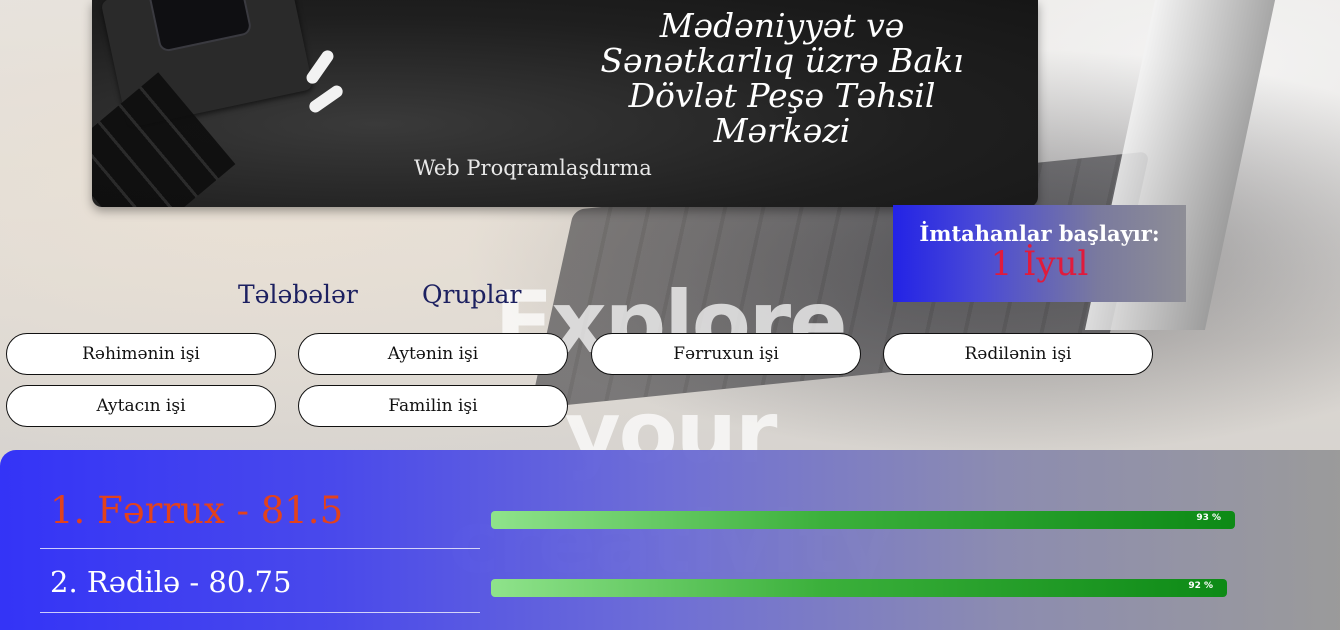 This screenshot has width=1340, height=630. I want to click on student-work-button-aytaj: Aytacın işi, so click(141, 406).